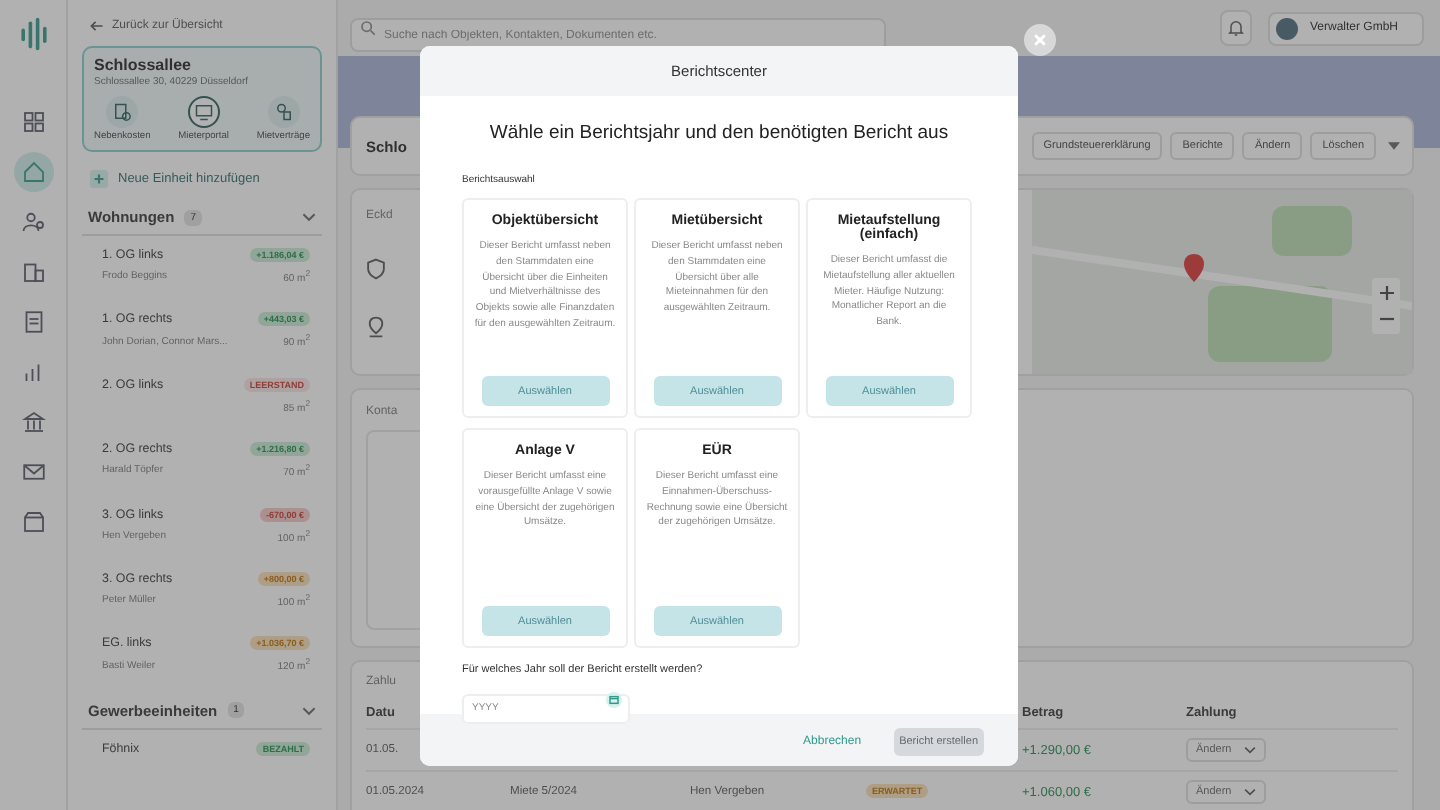  I want to click on avatar, so click(1286, 28).